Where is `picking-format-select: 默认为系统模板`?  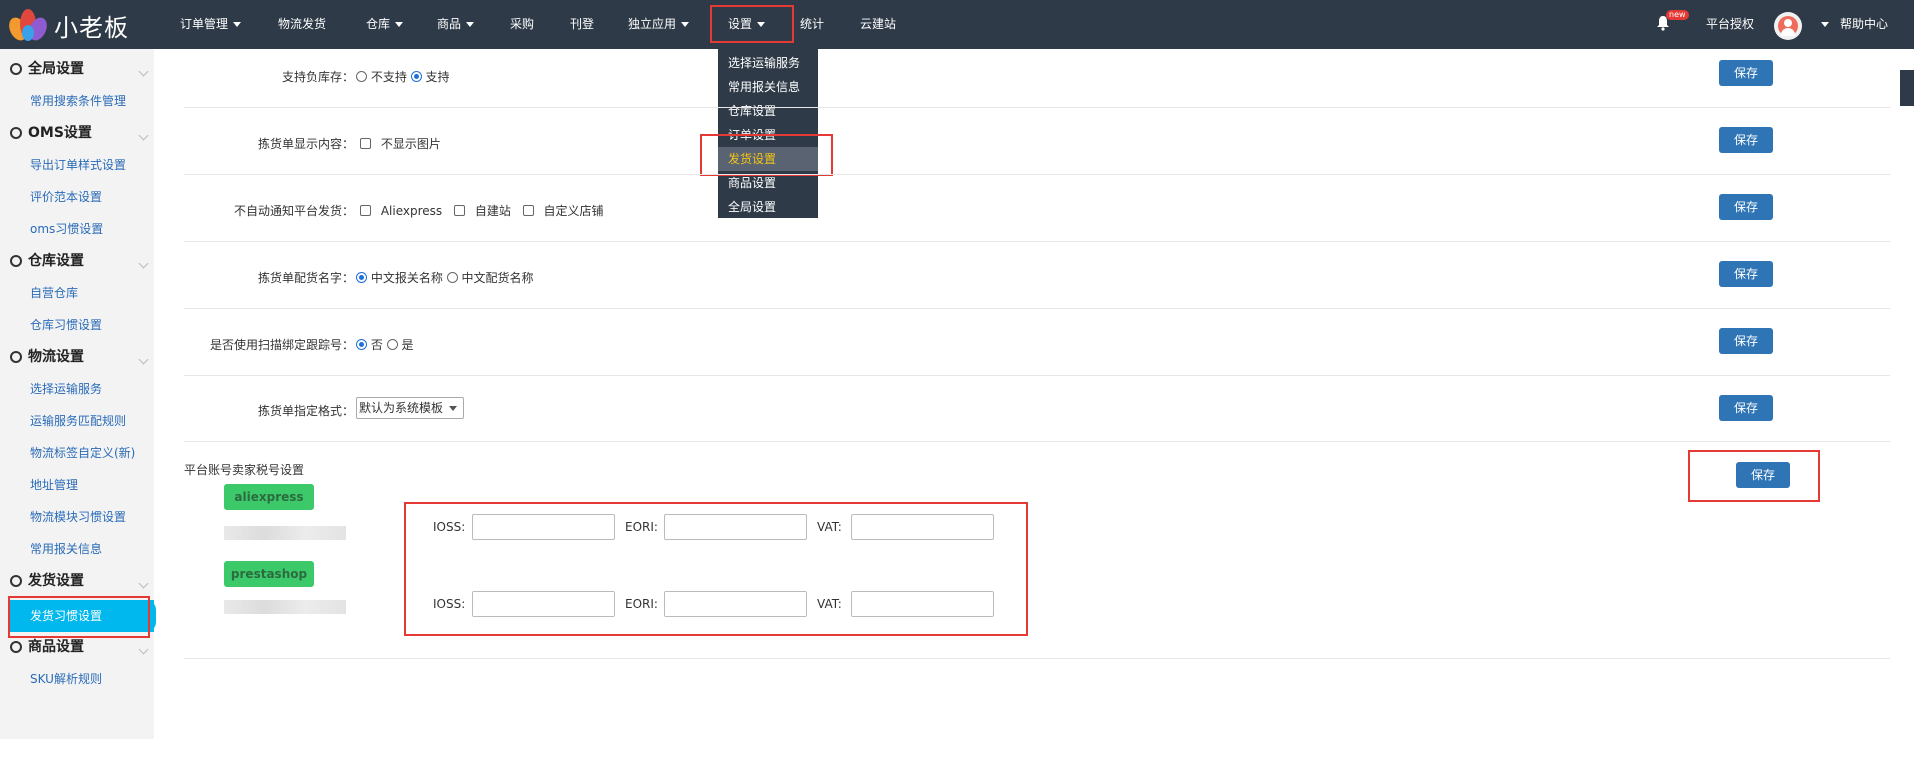
picking-format-select: 默认为系统模板 is located at coordinates (410, 408).